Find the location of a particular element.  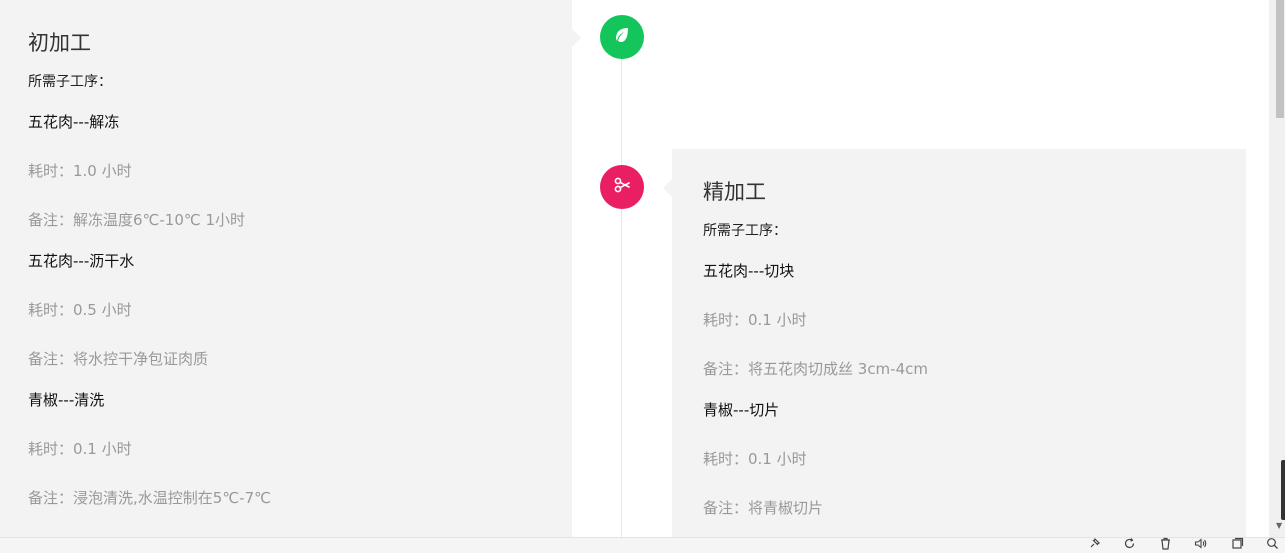

timeline-node-rough is located at coordinates (622, 37).